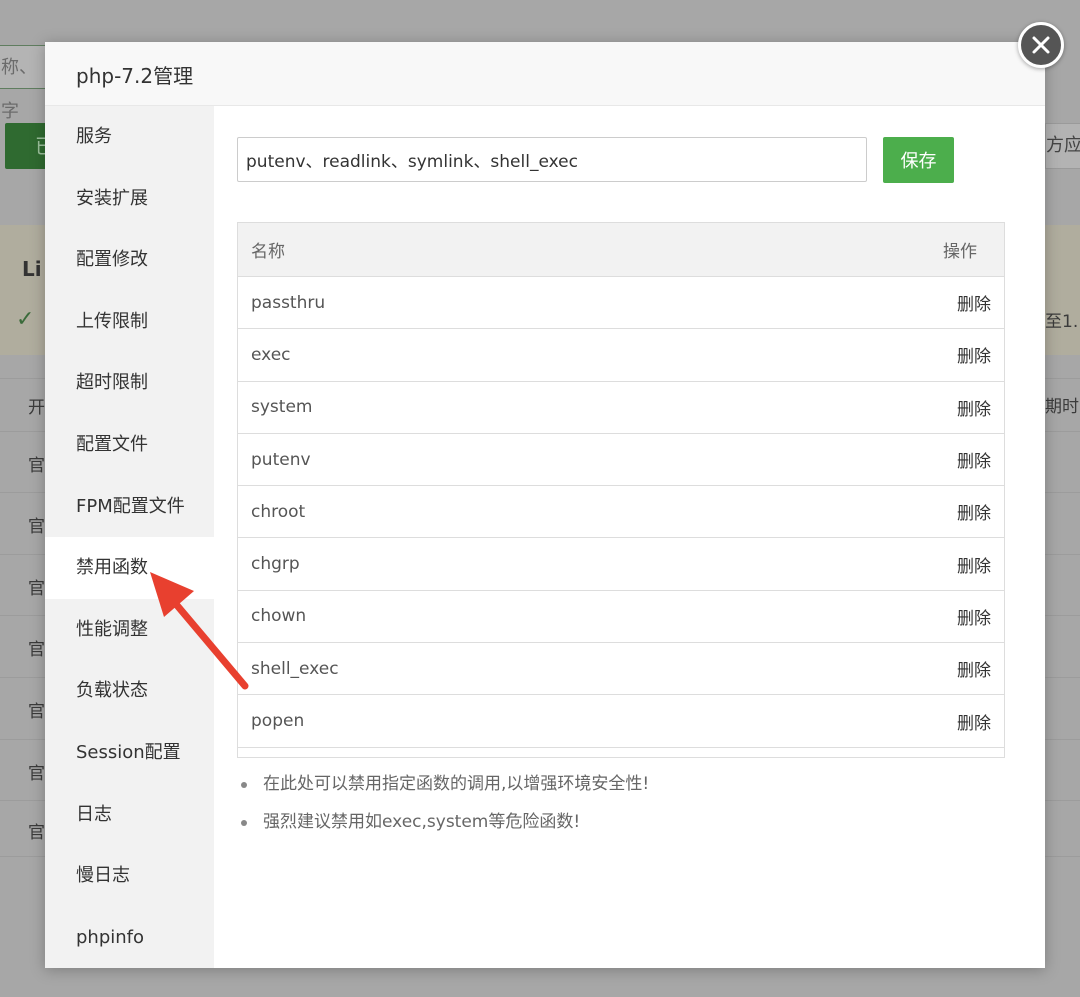 Image resolution: width=1080 pixels, height=997 pixels. I want to click on sidebar-item-performance-tuning: 性能调整, so click(129, 630).